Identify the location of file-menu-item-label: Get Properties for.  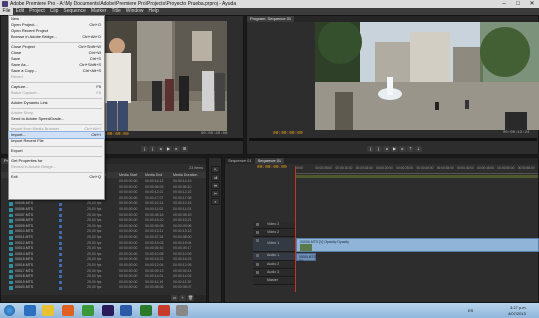
(27, 160).